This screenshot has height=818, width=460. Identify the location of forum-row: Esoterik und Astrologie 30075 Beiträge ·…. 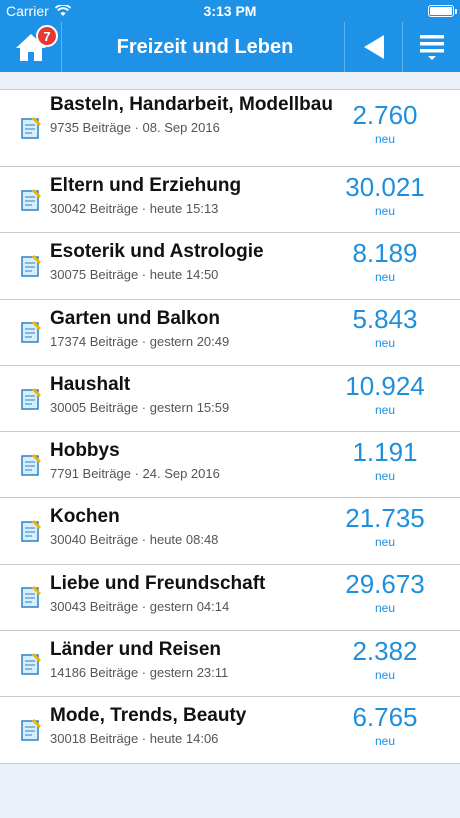
(230, 266).